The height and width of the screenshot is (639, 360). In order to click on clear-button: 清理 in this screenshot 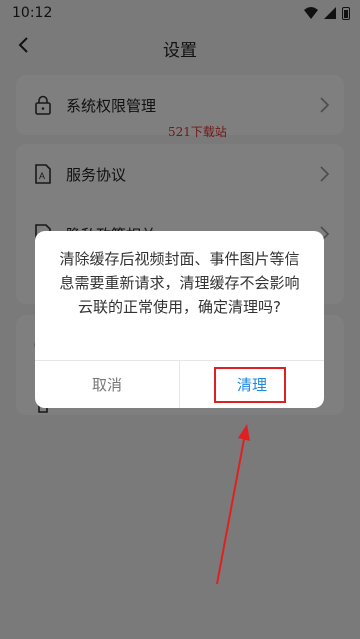, I will do `click(252, 384)`.